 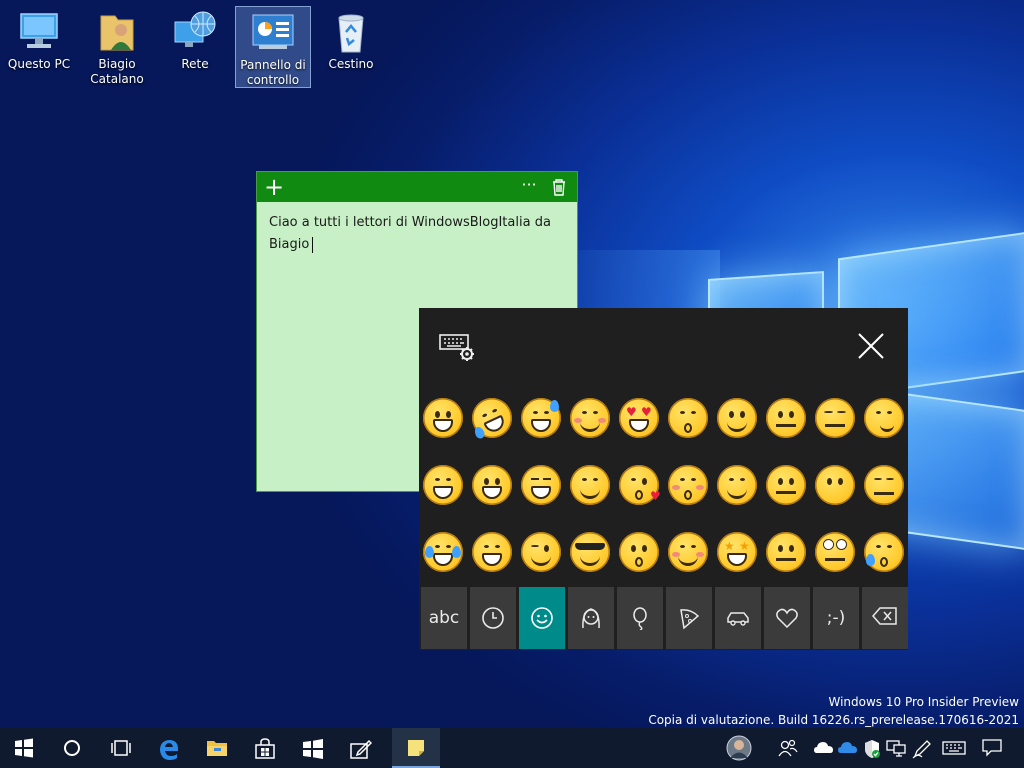 What do you see at coordinates (443, 552) in the screenshot?
I see `emoji-joy` at bounding box center [443, 552].